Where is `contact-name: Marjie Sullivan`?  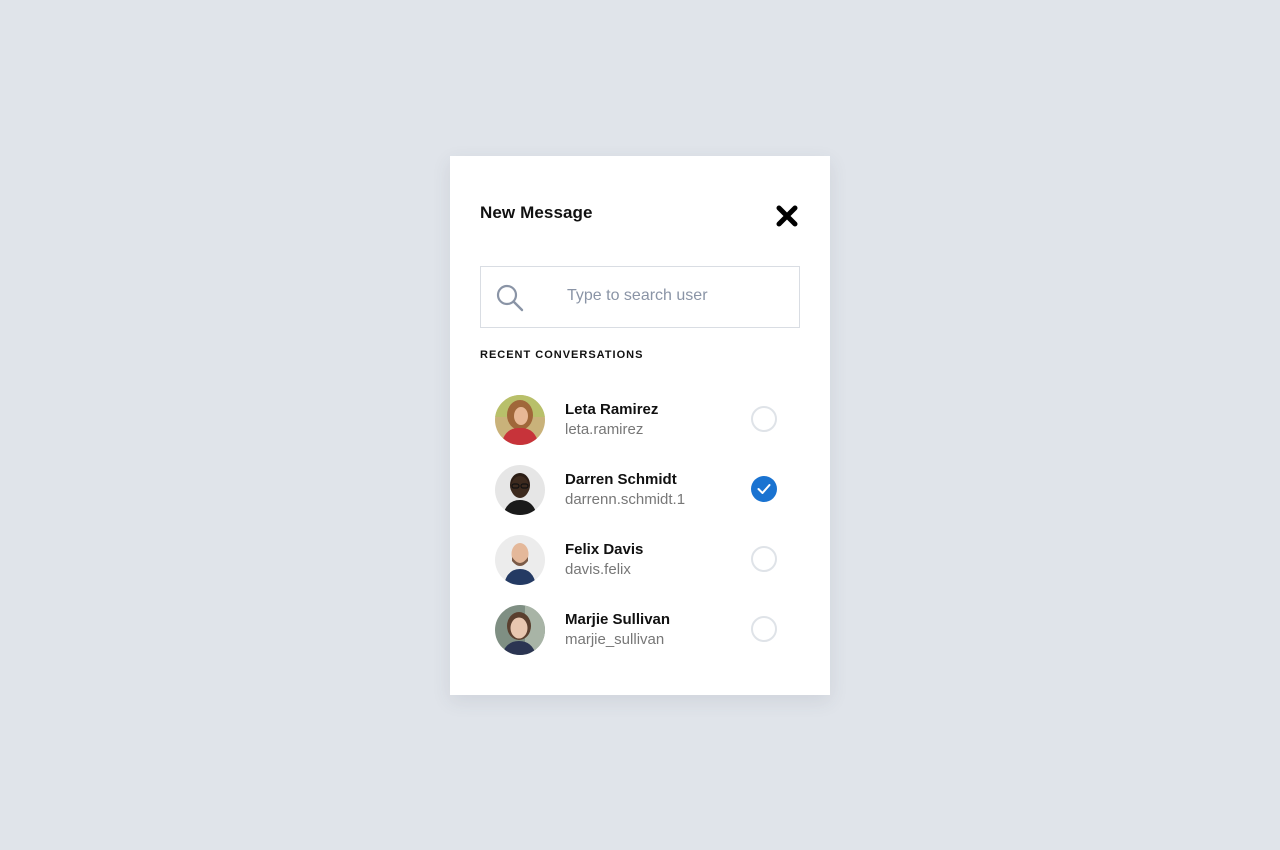
contact-name: Marjie Sullivan is located at coordinates (618, 619).